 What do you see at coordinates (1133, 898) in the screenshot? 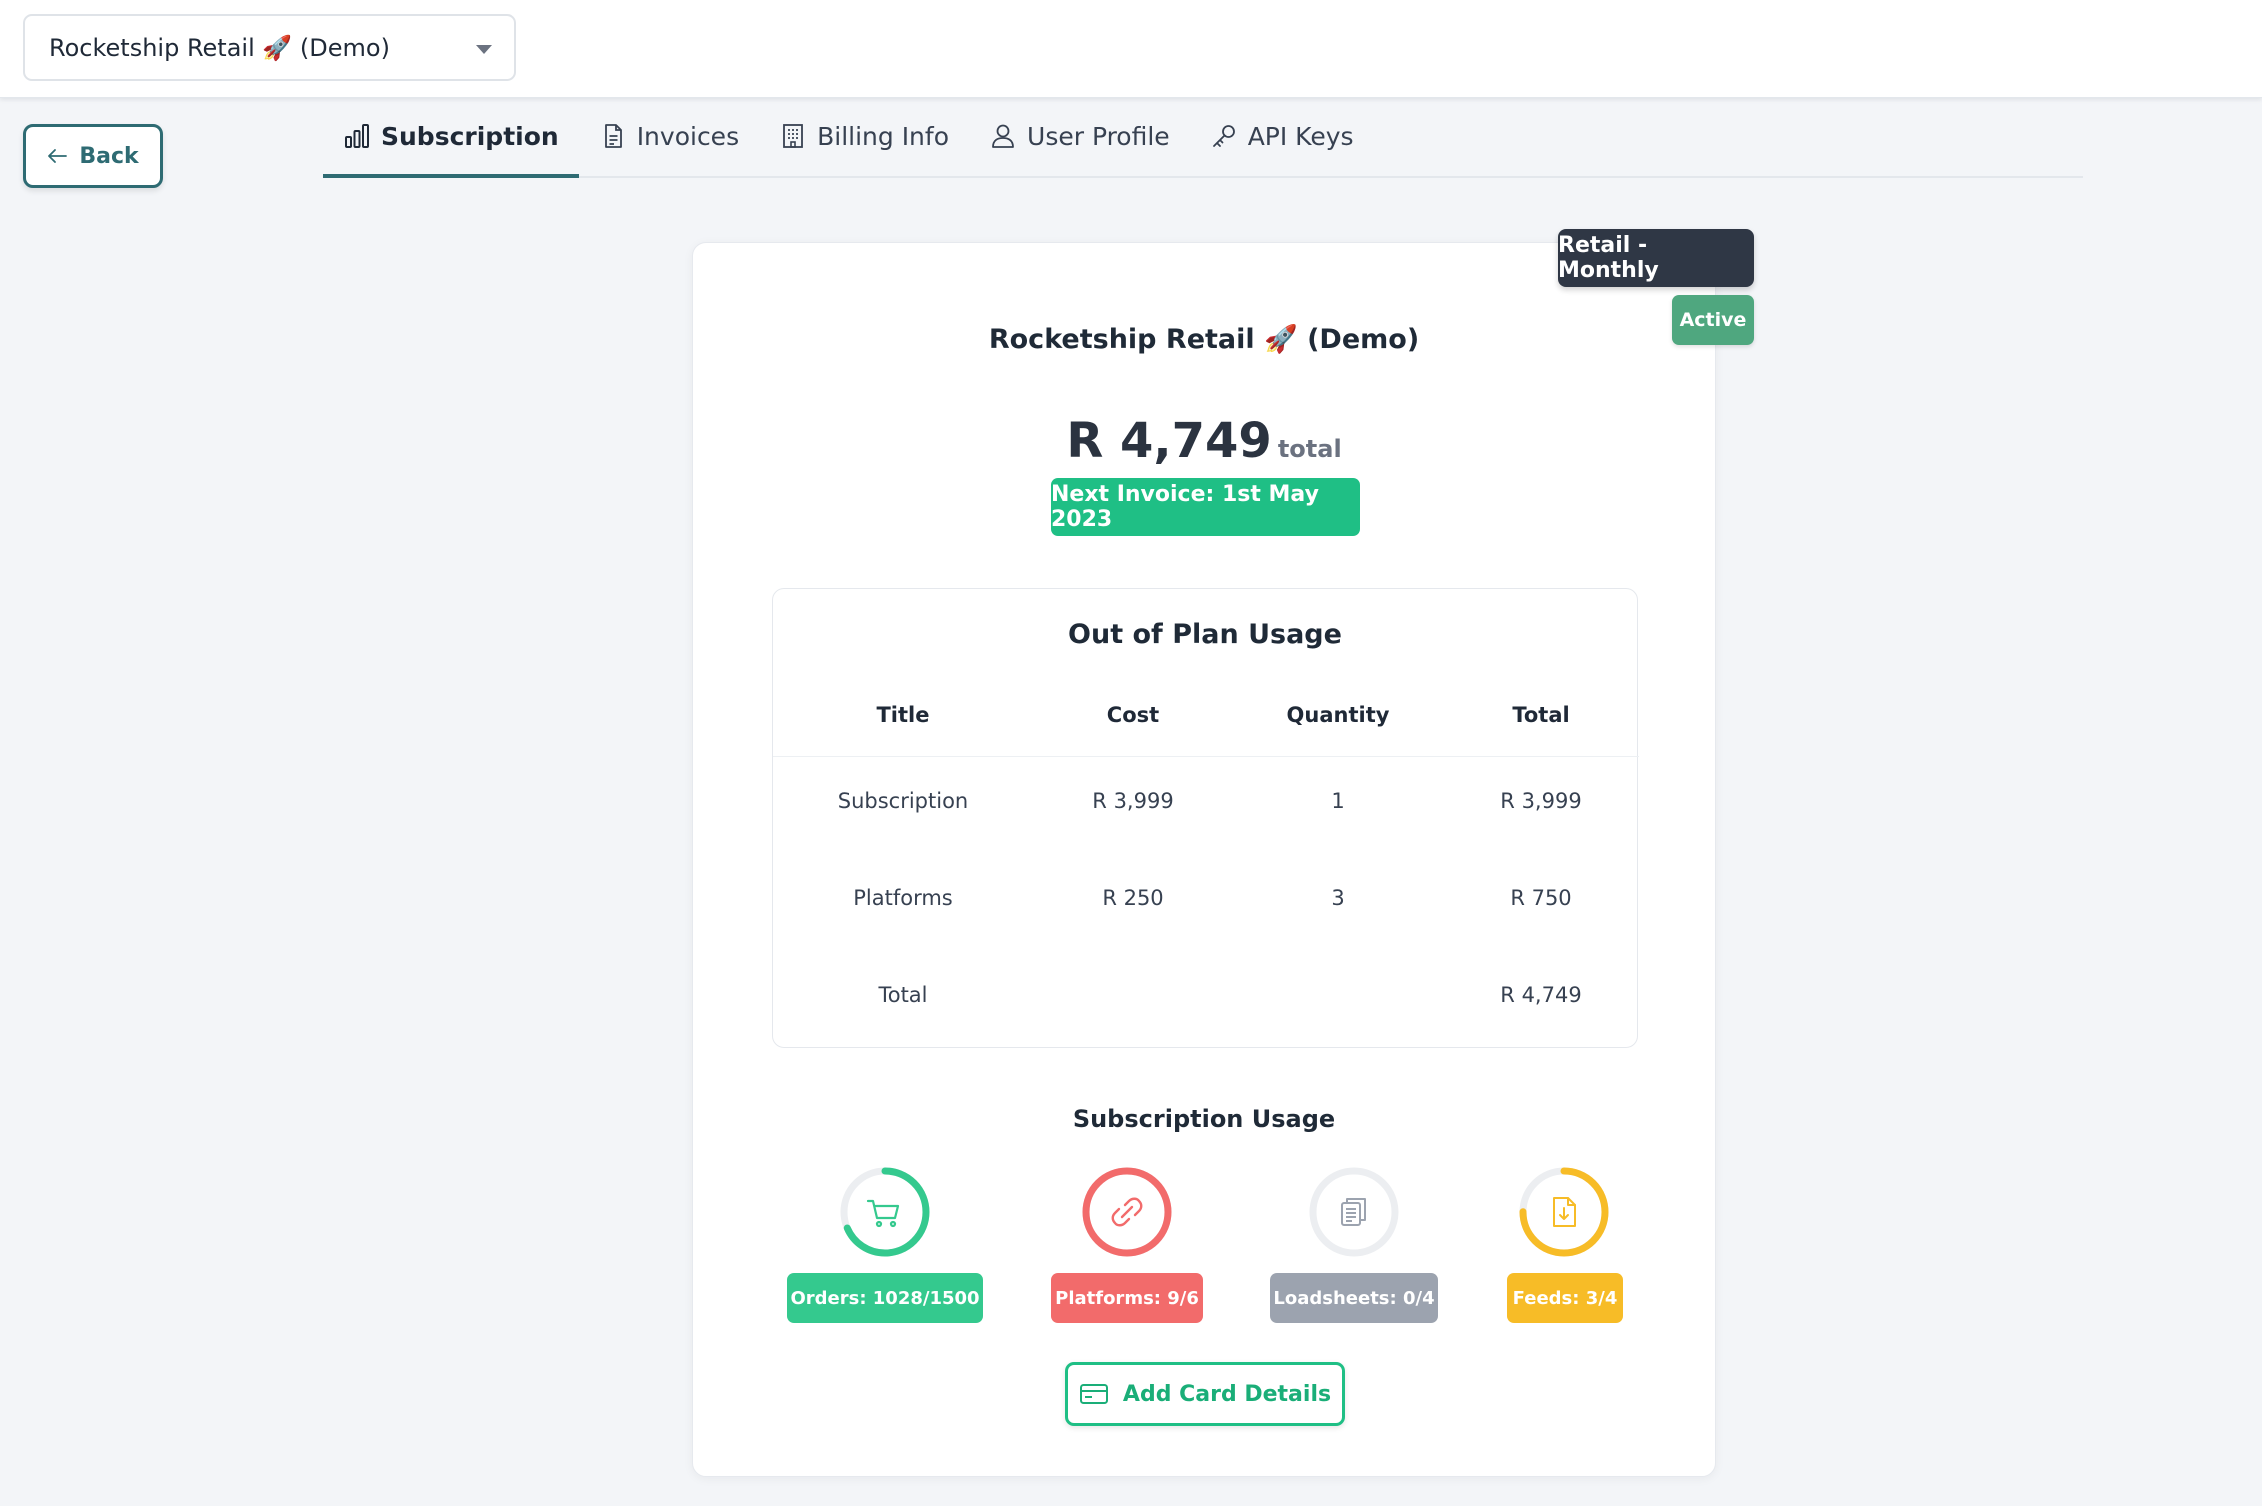
I see `table-cell: R 250` at bounding box center [1133, 898].